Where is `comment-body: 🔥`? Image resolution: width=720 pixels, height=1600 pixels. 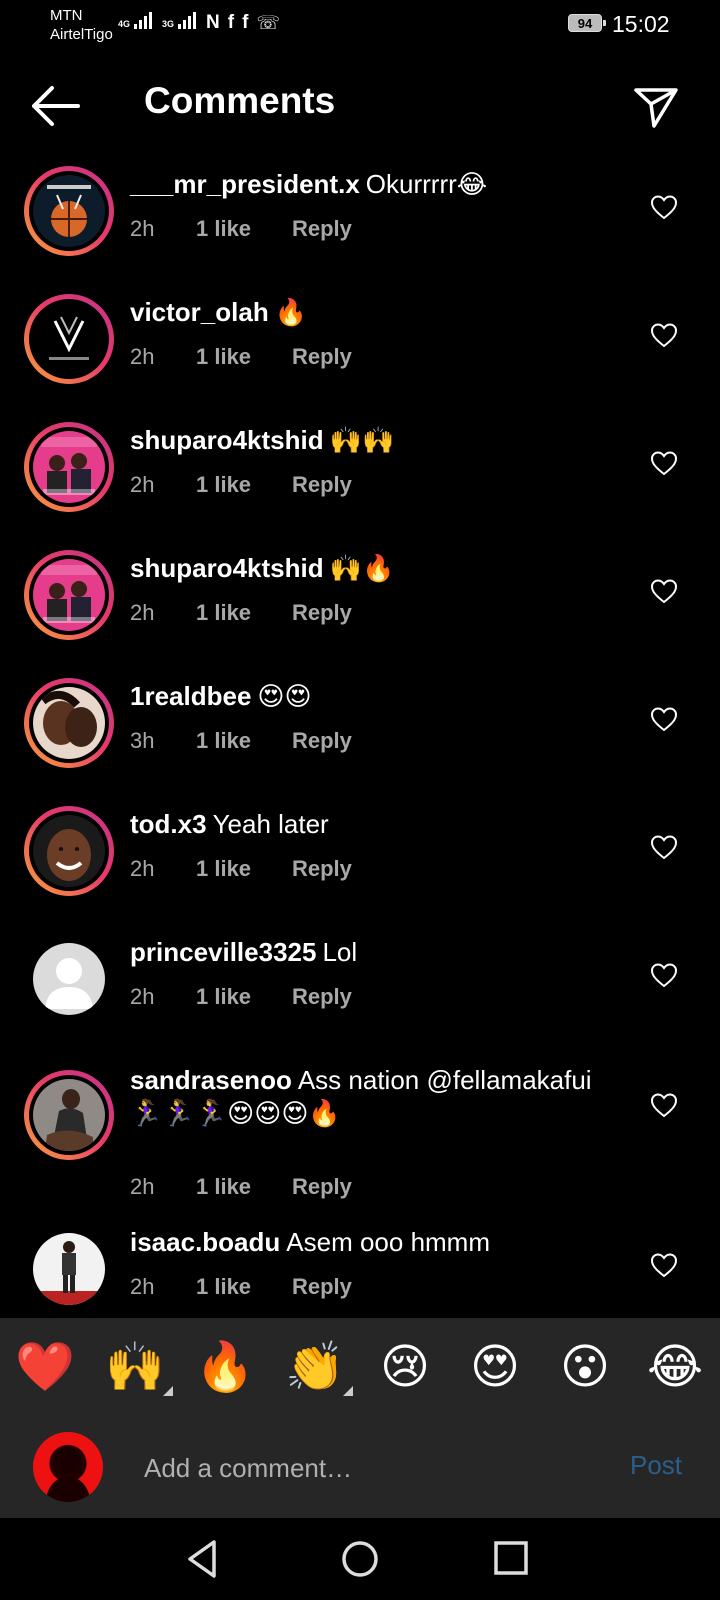 comment-body: 🔥 is located at coordinates (291, 312).